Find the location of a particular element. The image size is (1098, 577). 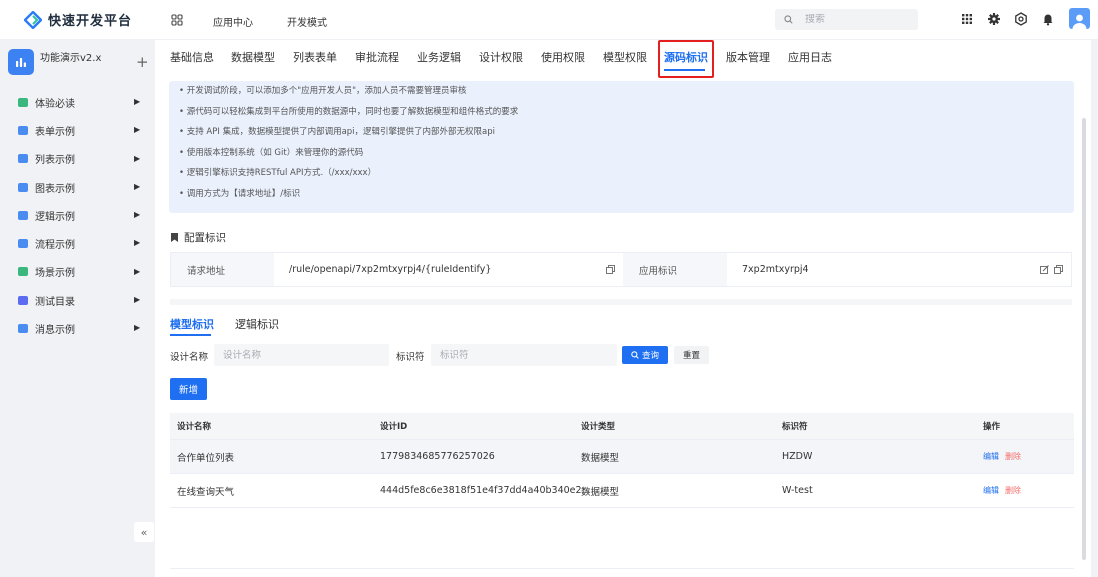

config-title: 配置标识 is located at coordinates (205, 238).